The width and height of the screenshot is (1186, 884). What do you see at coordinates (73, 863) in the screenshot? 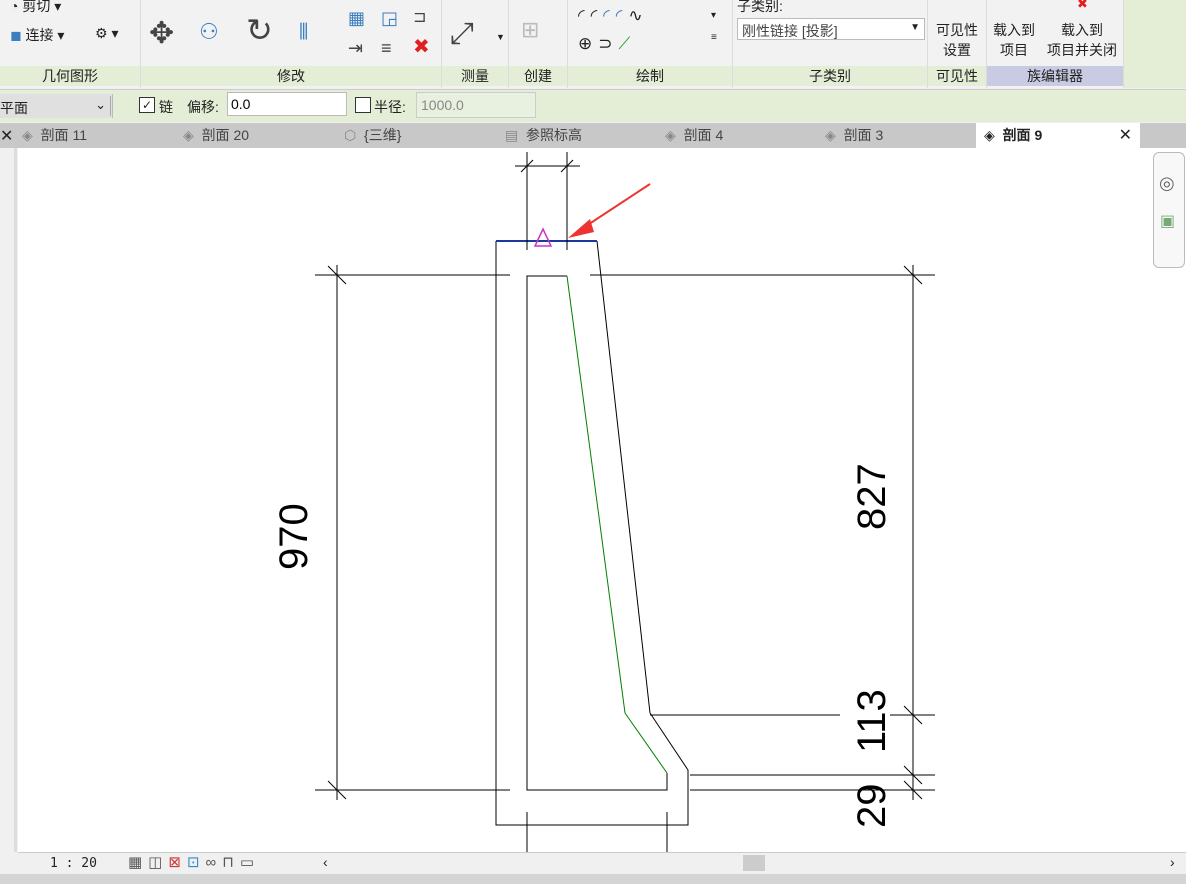
I see `view-scale: 1 : 20` at bounding box center [73, 863].